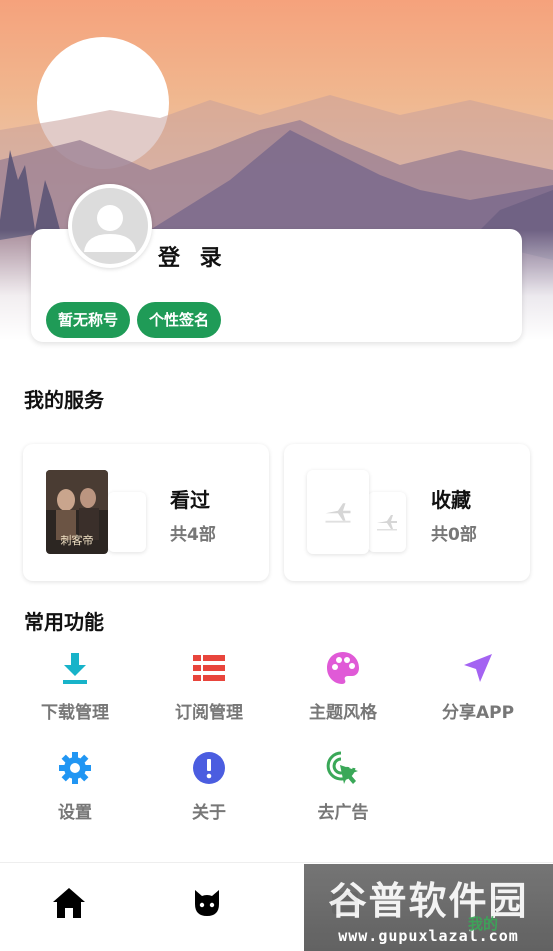  Describe the element at coordinates (190, 500) in the screenshot. I see `watched-title: 看过` at that location.